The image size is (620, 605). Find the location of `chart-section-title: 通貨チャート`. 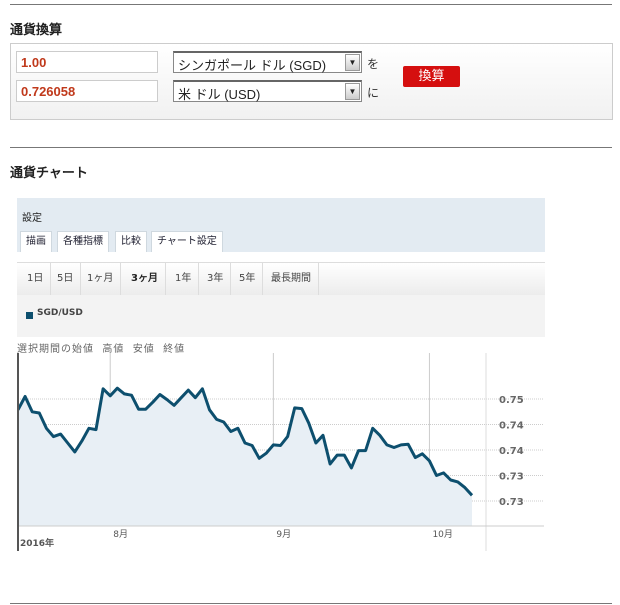

chart-section-title: 通貨チャート is located at coordinates (49, 173).